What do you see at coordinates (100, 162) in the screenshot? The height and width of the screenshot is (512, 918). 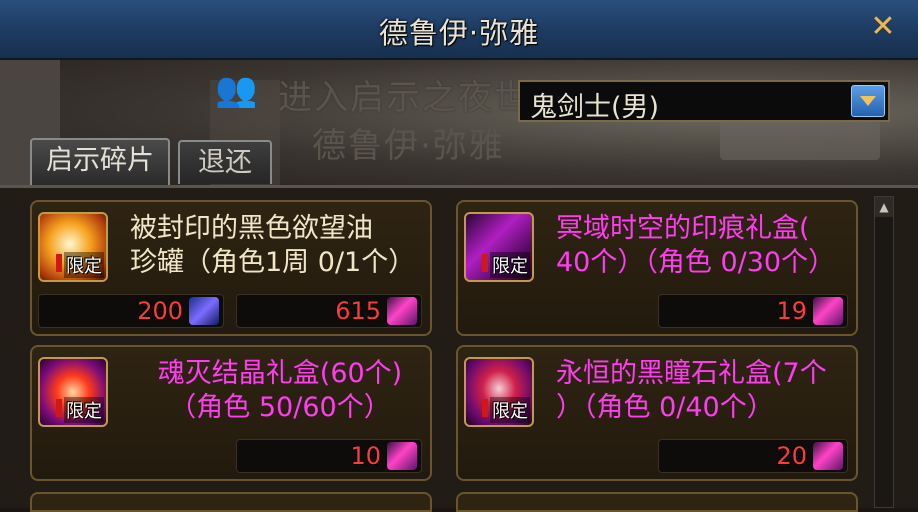 I see `tab-revelation-fragments: 启示碎片` at bounding box center [100, 162].